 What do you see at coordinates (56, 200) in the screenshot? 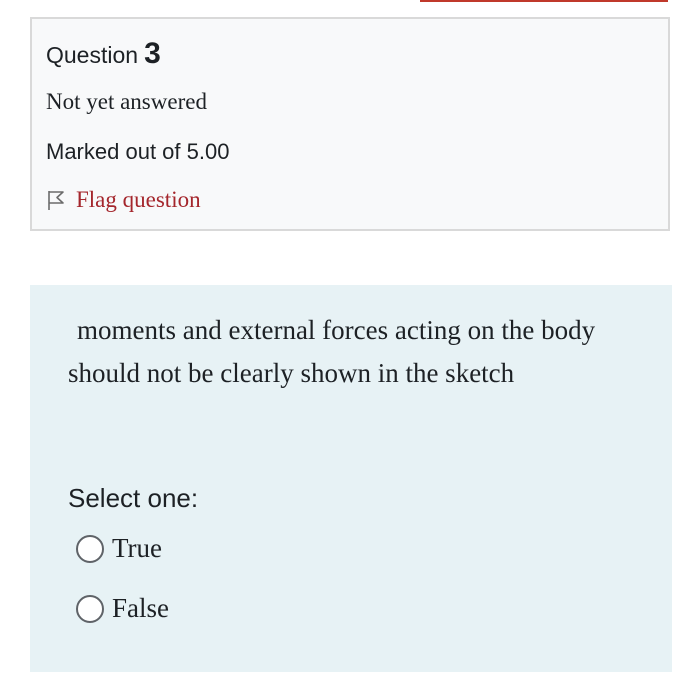
I see `flag-outline-icon` at bounding box center [56, 200].